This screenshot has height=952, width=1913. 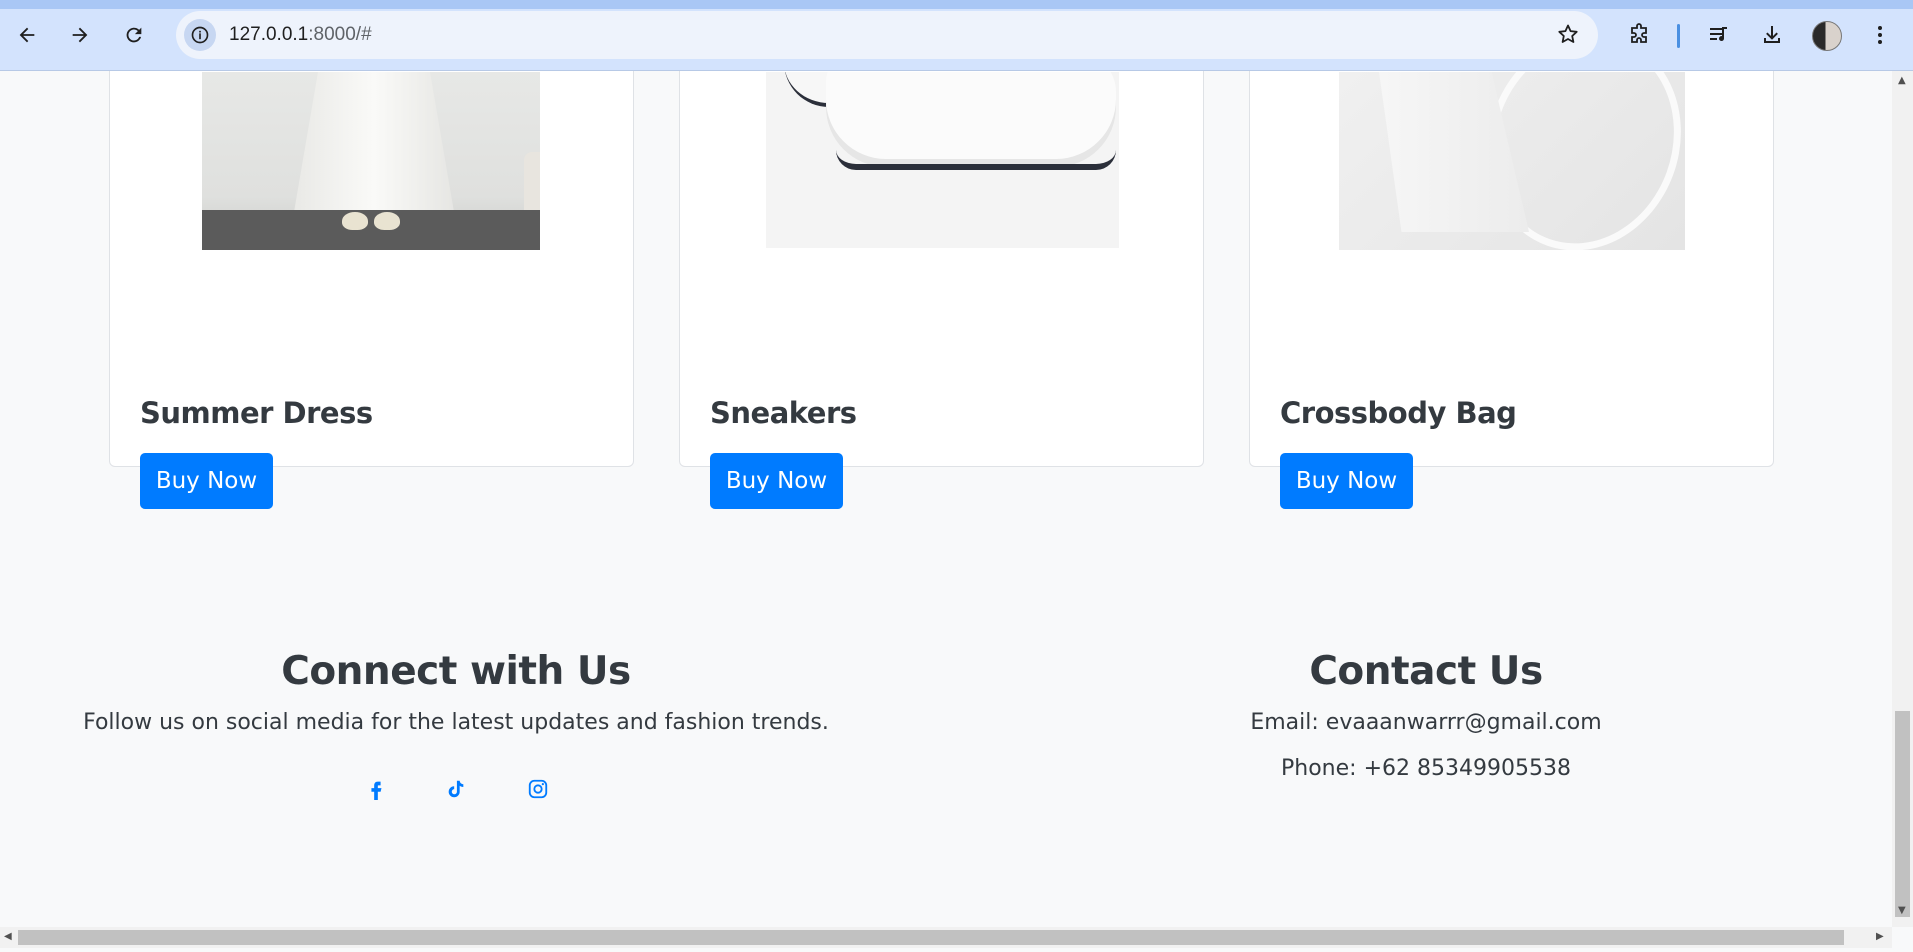 I want to click on reload-button, so click(x=134, y=35).